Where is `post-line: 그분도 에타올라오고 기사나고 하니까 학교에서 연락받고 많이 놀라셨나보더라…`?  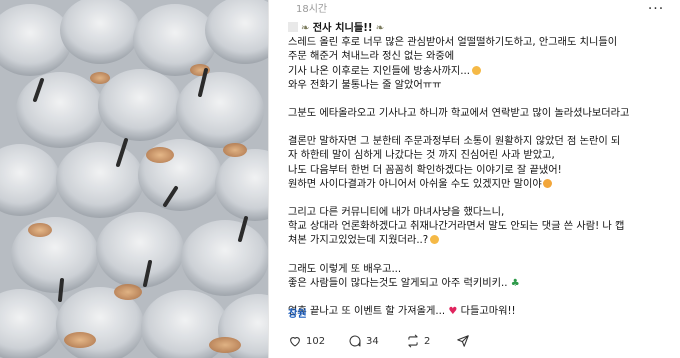 post-line: 그분도 에타올라오고 기사나고 하니까 학교에서 연락받고 많이 놀라셨나보더라… is located at coordinates (459, 114).